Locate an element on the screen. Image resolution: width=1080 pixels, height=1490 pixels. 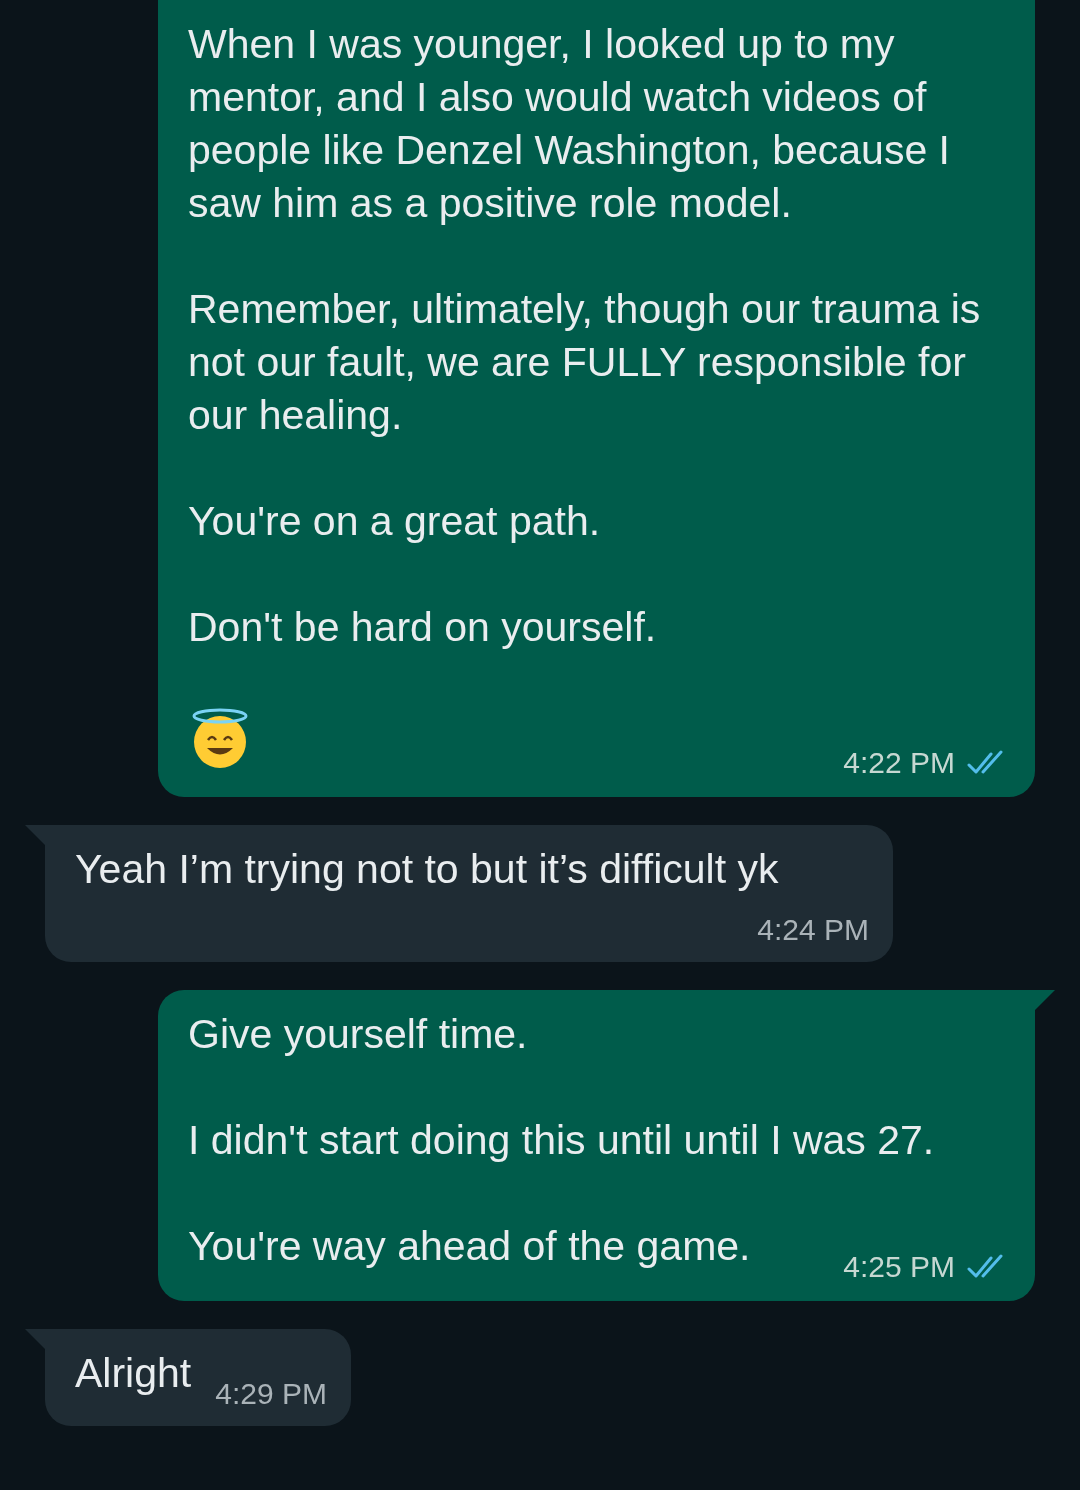
message-text: Yeah I’m trying not to but it’s difficult yk is located at coordinates (427, 869).